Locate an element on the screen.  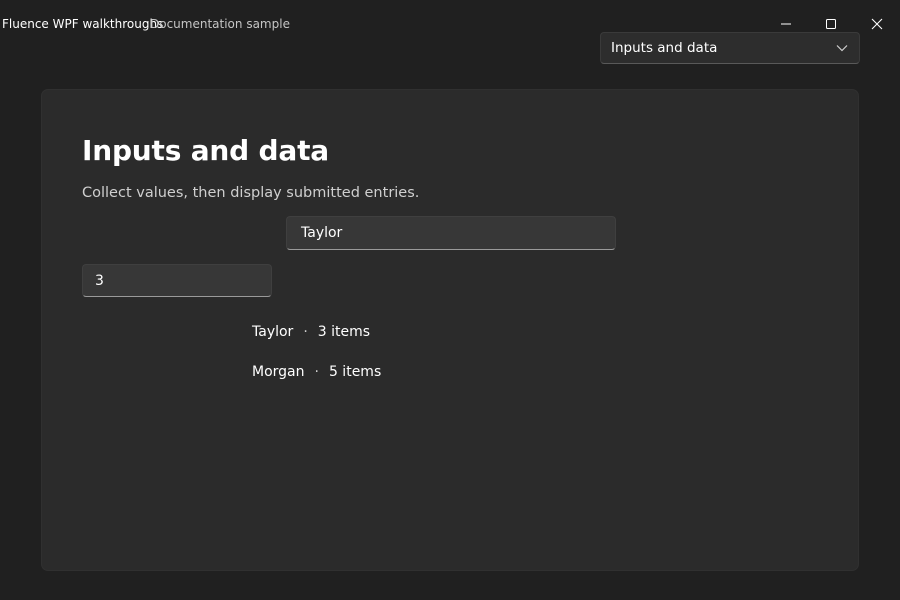
entry-count: 5 items is located at coordinates (355, 372).